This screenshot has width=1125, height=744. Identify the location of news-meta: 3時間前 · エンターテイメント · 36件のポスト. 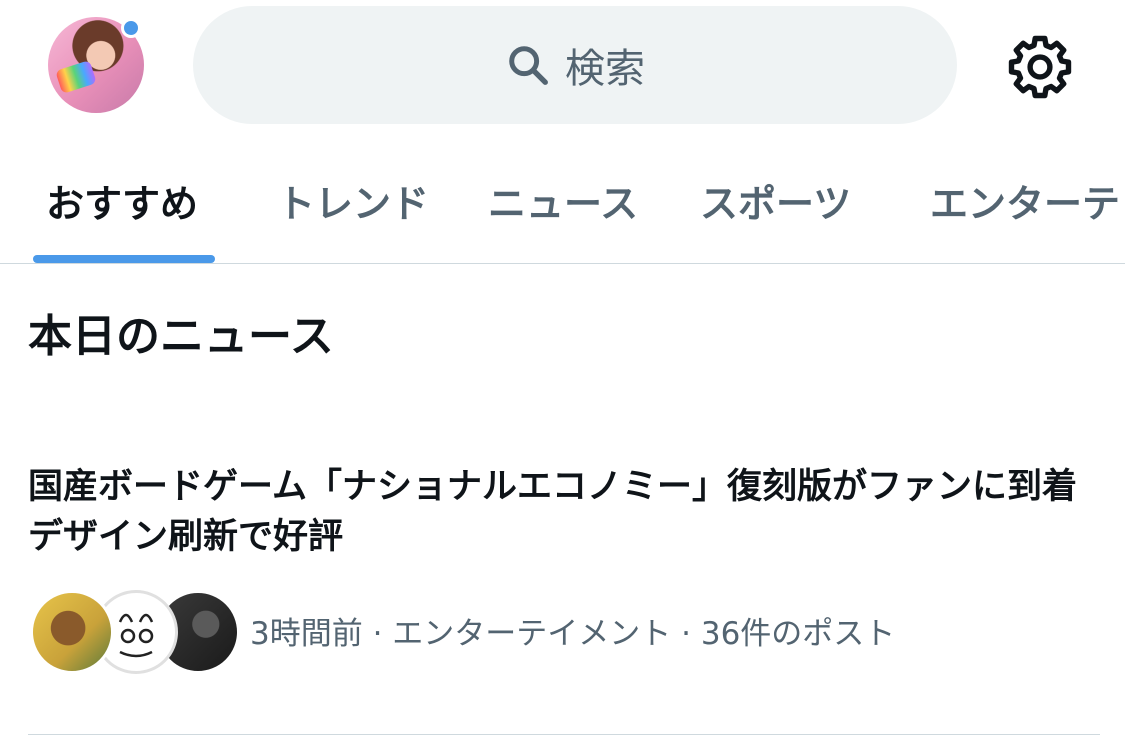
(573, 633).